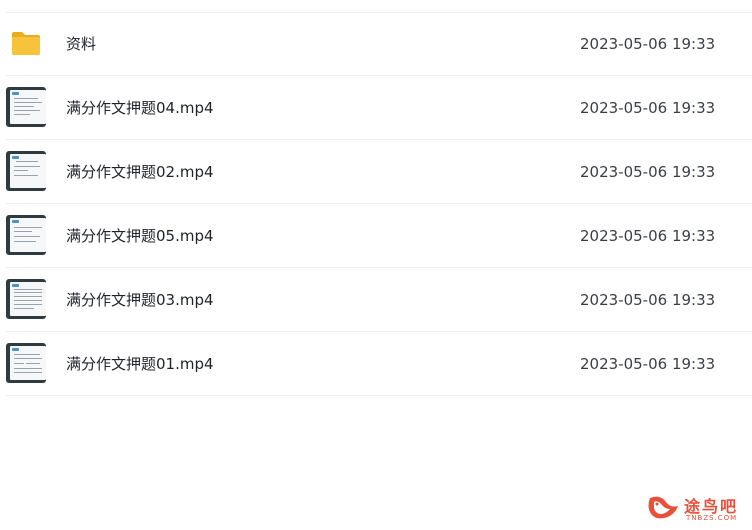  I want to click on watermark-logo: 途鸟吧 TNBZS.COM, so click(694, 509).